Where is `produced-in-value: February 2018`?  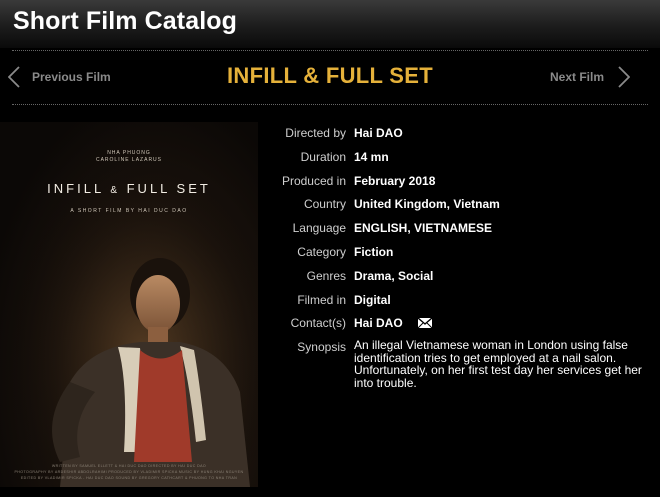 produced-in-value: February 2018 is located at coordinates (395, 180).